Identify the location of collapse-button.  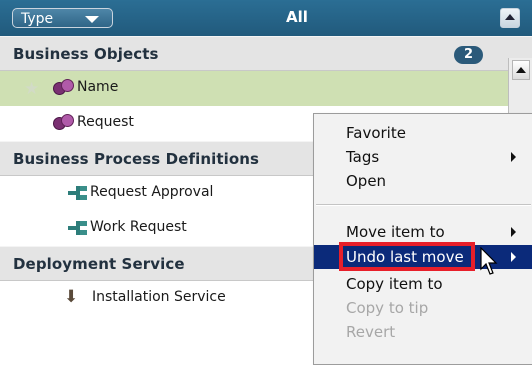
(510, 18).